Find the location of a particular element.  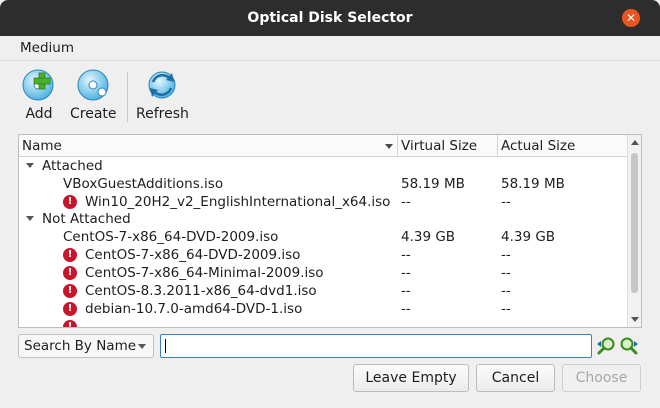

refresh-button-label: Refresh is located at coordinates (162, 114).